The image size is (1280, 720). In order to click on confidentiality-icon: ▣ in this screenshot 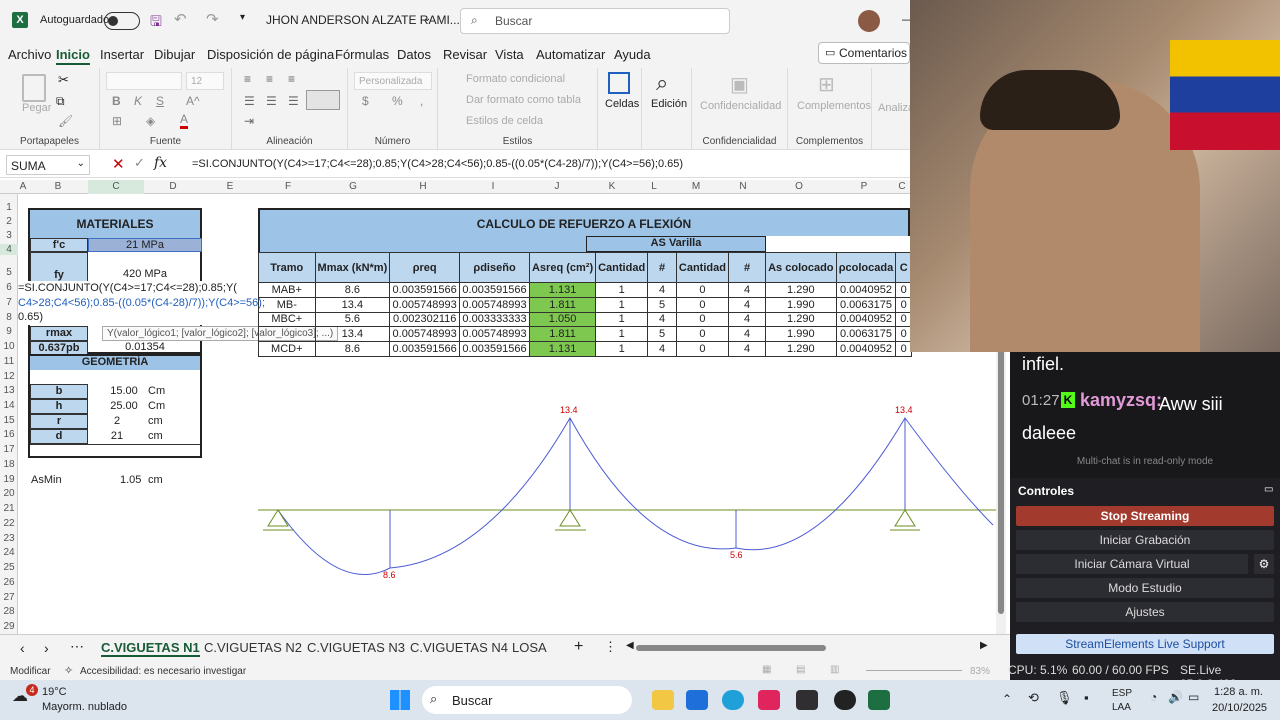, I will do `click(739, 84)`.